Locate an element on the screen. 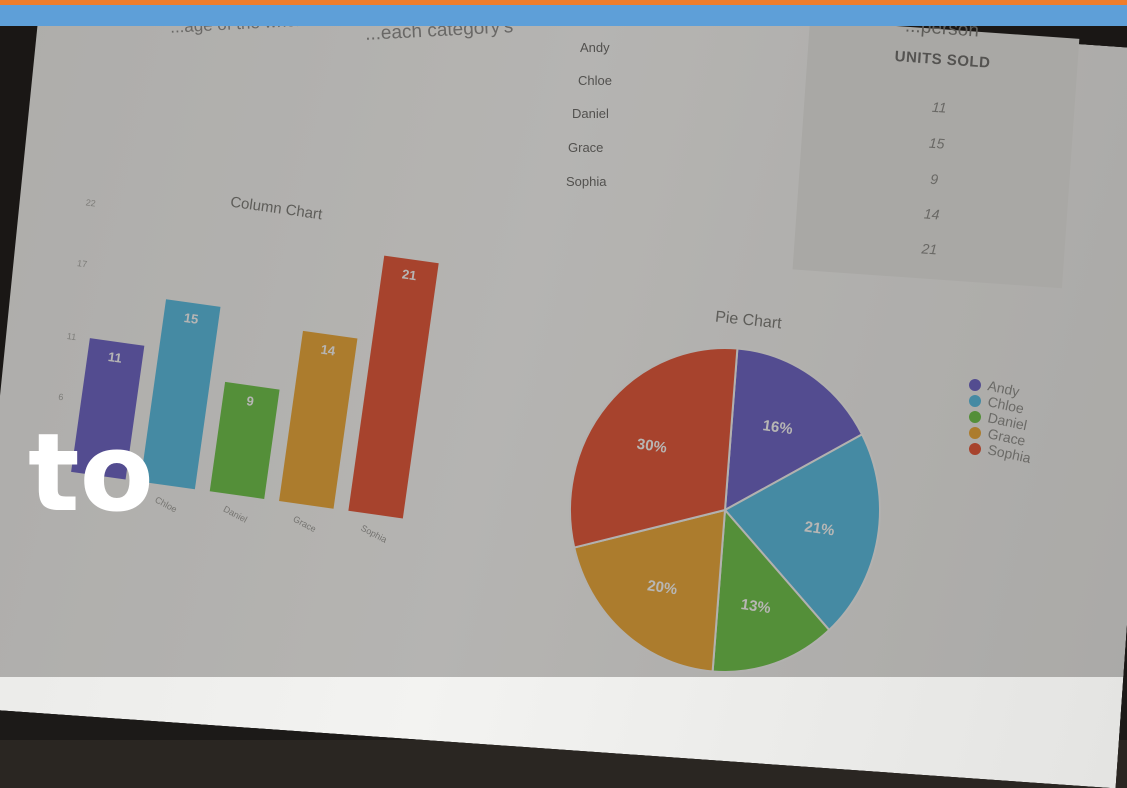 This screenshot has height=788, width=1127. overlay-heading: to is located at coordinates (91, 473).